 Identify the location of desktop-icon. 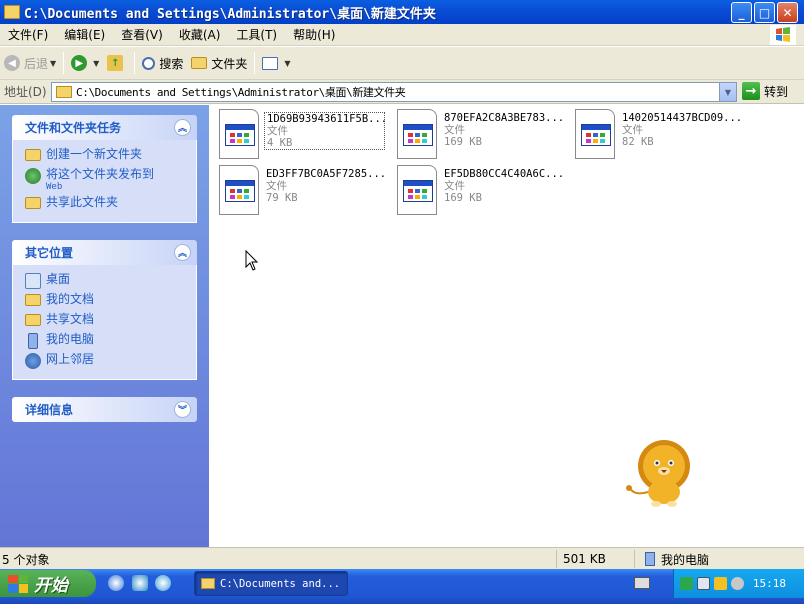
(33, 281).